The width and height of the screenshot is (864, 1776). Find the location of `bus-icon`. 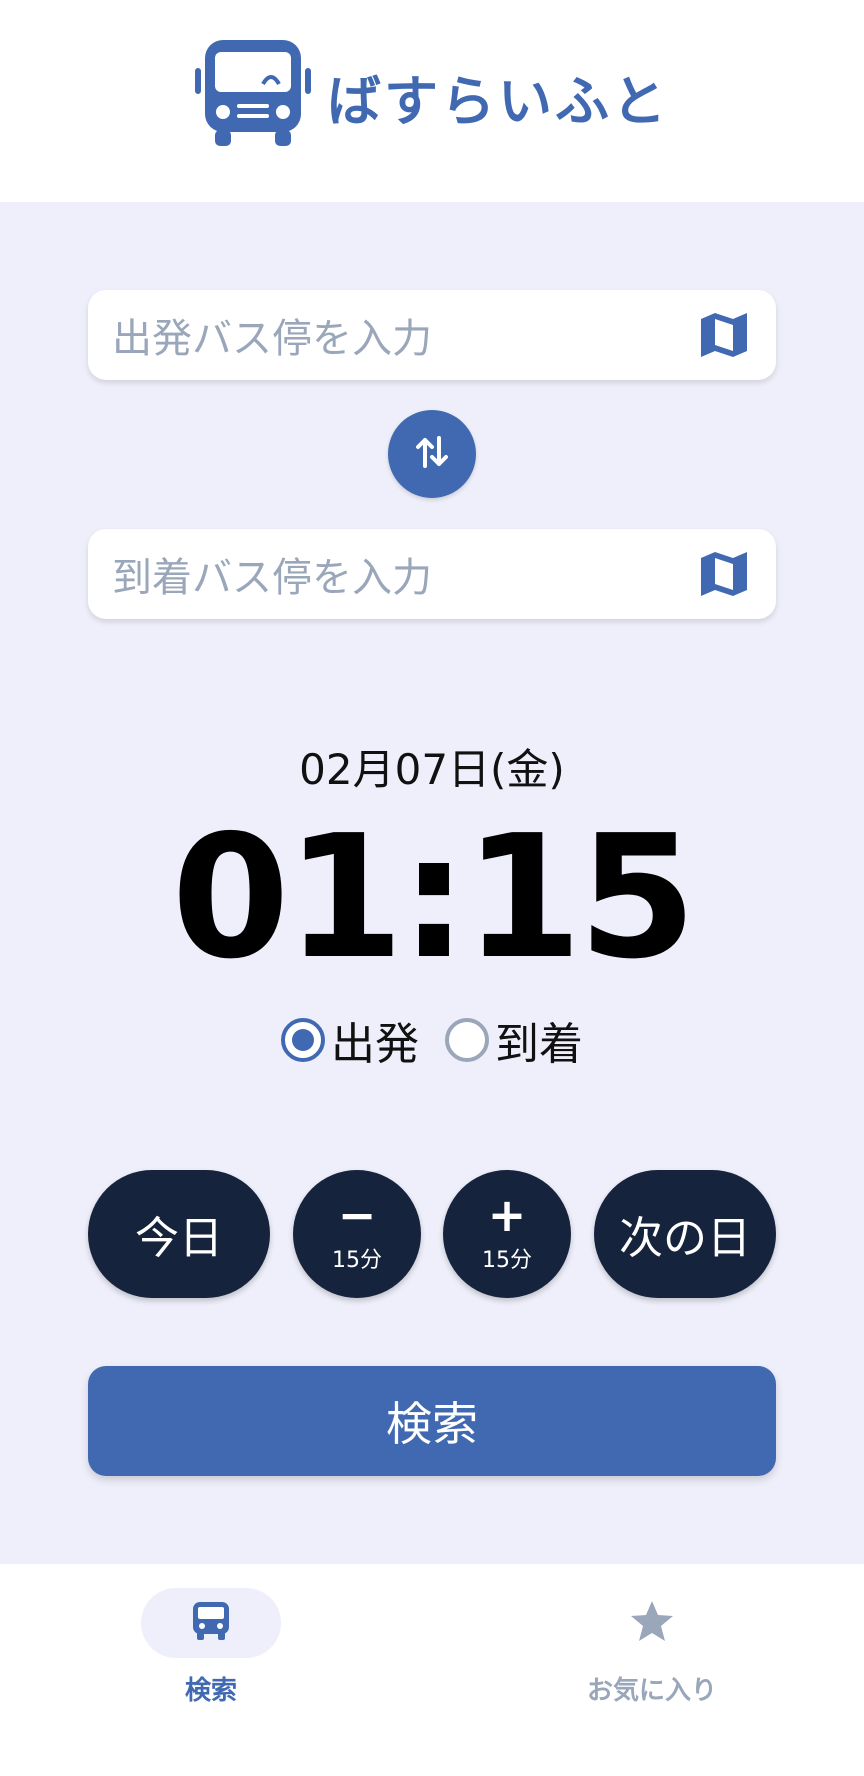

bus-icon is located at coordinates (211, 1623).